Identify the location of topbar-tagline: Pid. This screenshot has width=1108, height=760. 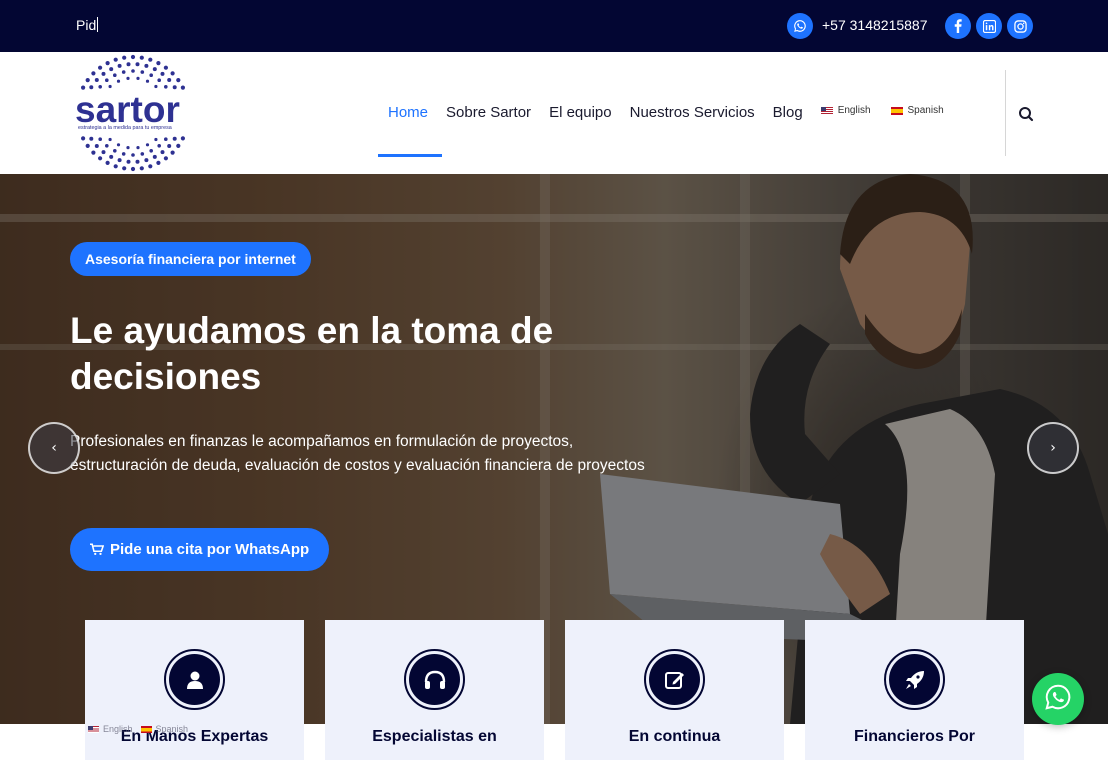
(87, 25).